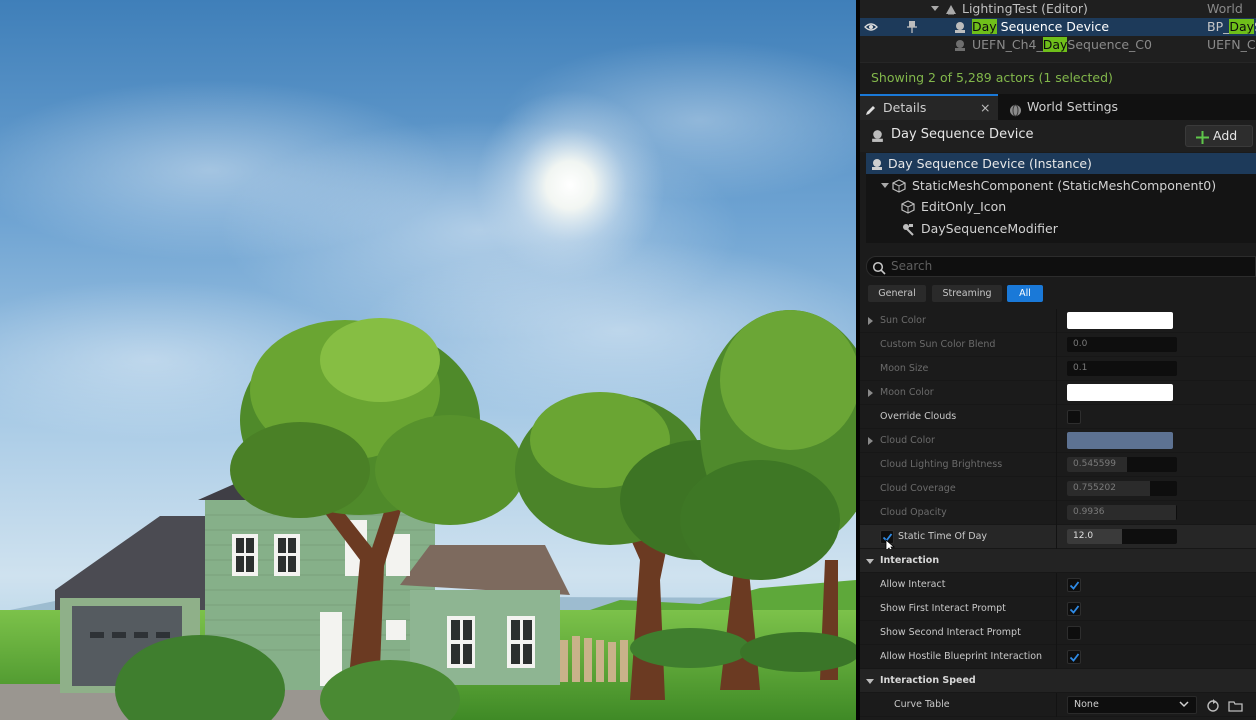  What do you see at coordinates (941, 464) in the screenshot?
I see `prop-label: Cloud Lighting Brightness` at bounding box center [941, 464].